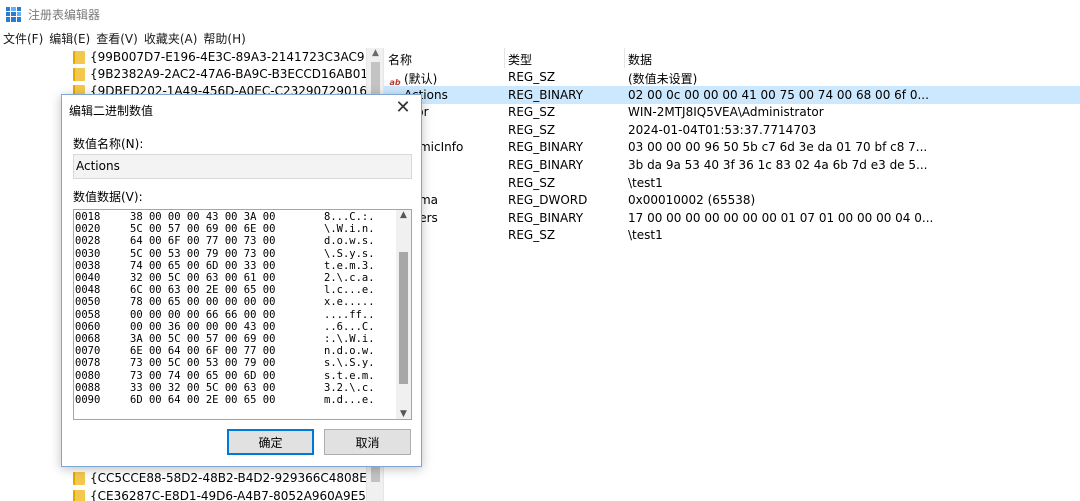 The height and width of the screenshot is (501, 1080). Describe the element at coordinates (111, 111) in the screenshot. I see `dialog-title: 编辑二进制数值` at that location.